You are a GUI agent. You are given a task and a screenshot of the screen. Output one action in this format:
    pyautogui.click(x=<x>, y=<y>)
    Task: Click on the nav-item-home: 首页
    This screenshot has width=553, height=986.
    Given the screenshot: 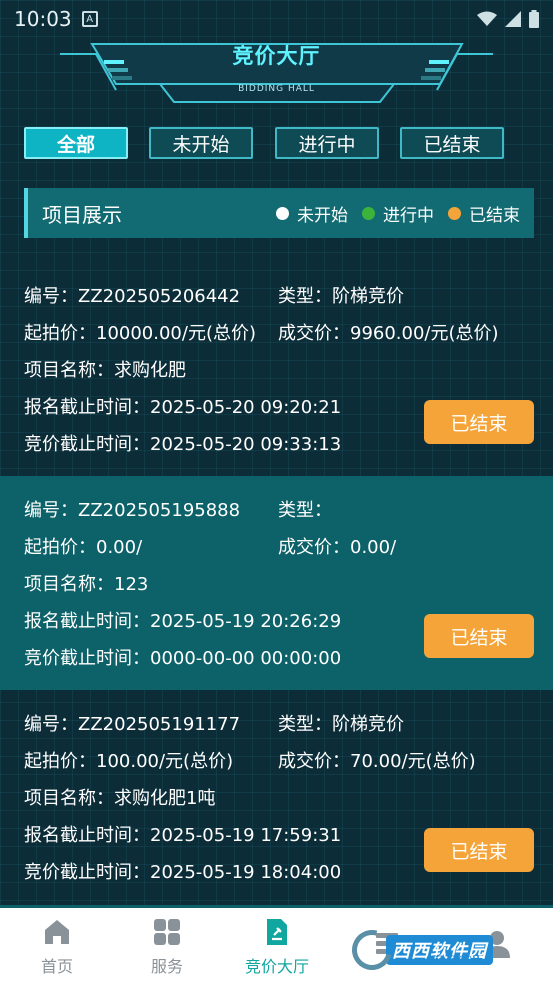 What is the action you would take?
    pyautogui.click(x=57, y=947)
    